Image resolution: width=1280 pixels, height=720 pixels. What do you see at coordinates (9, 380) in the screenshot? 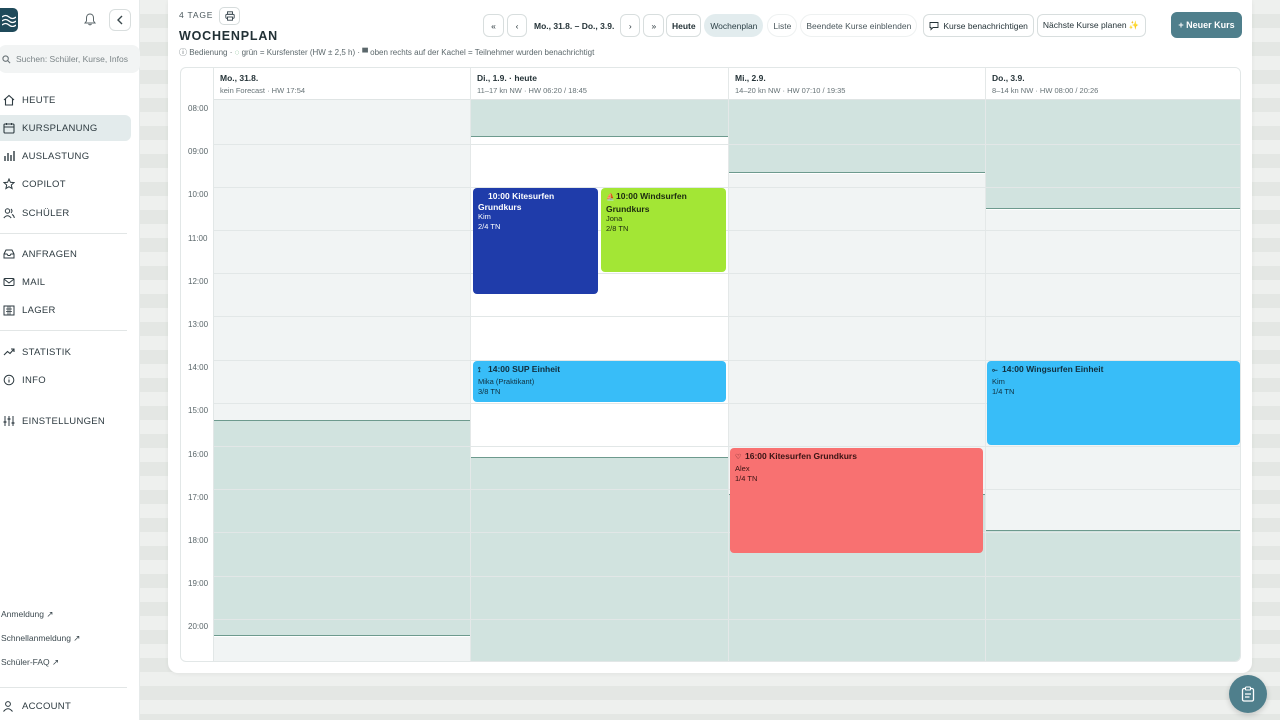
I see `info-icon` at bounding box center [9, 380].